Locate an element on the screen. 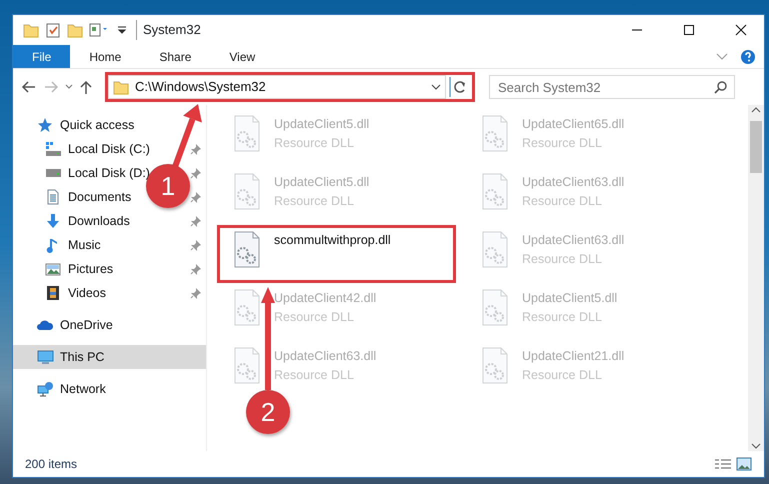  computer-icon is located at coordinates (45, 357).